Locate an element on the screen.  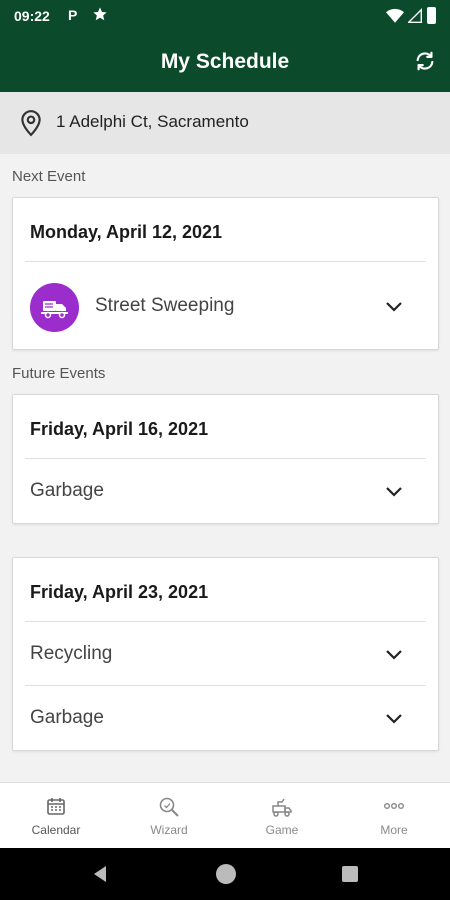
future-events-label: Future Events is located at coordinates (59, 373).